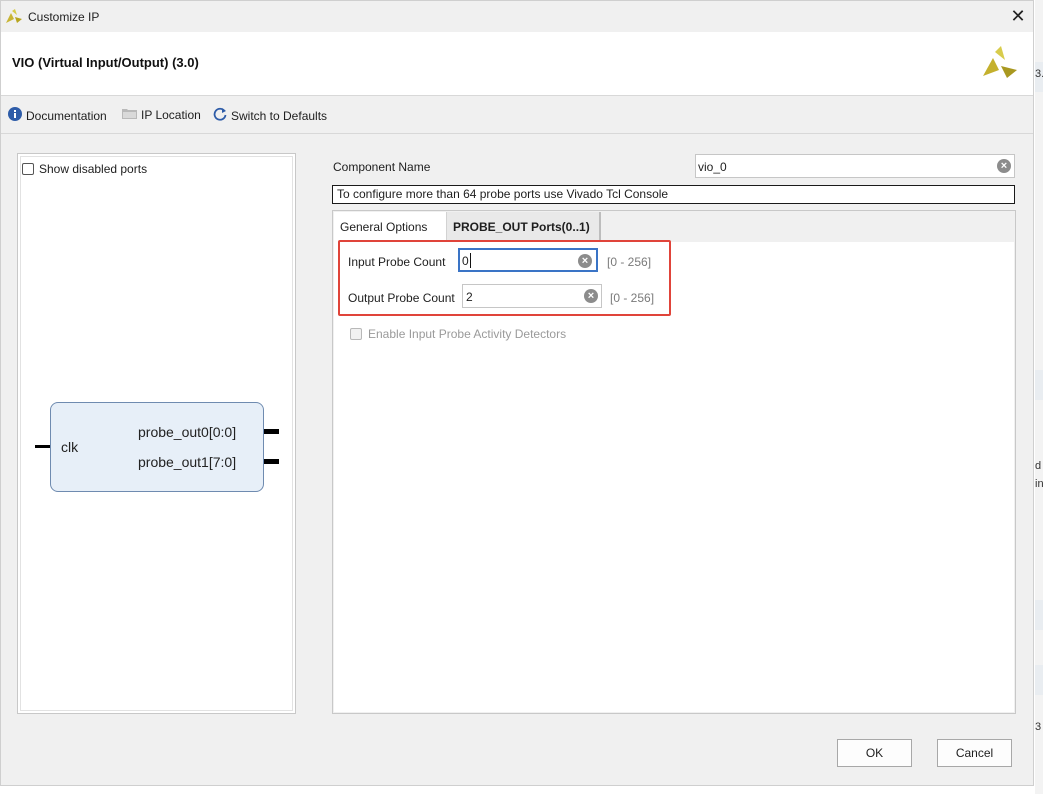 The width and height of the screenshot is (1043, 794). I want to click on output-probe-count-value: 2, so click(469, 297).